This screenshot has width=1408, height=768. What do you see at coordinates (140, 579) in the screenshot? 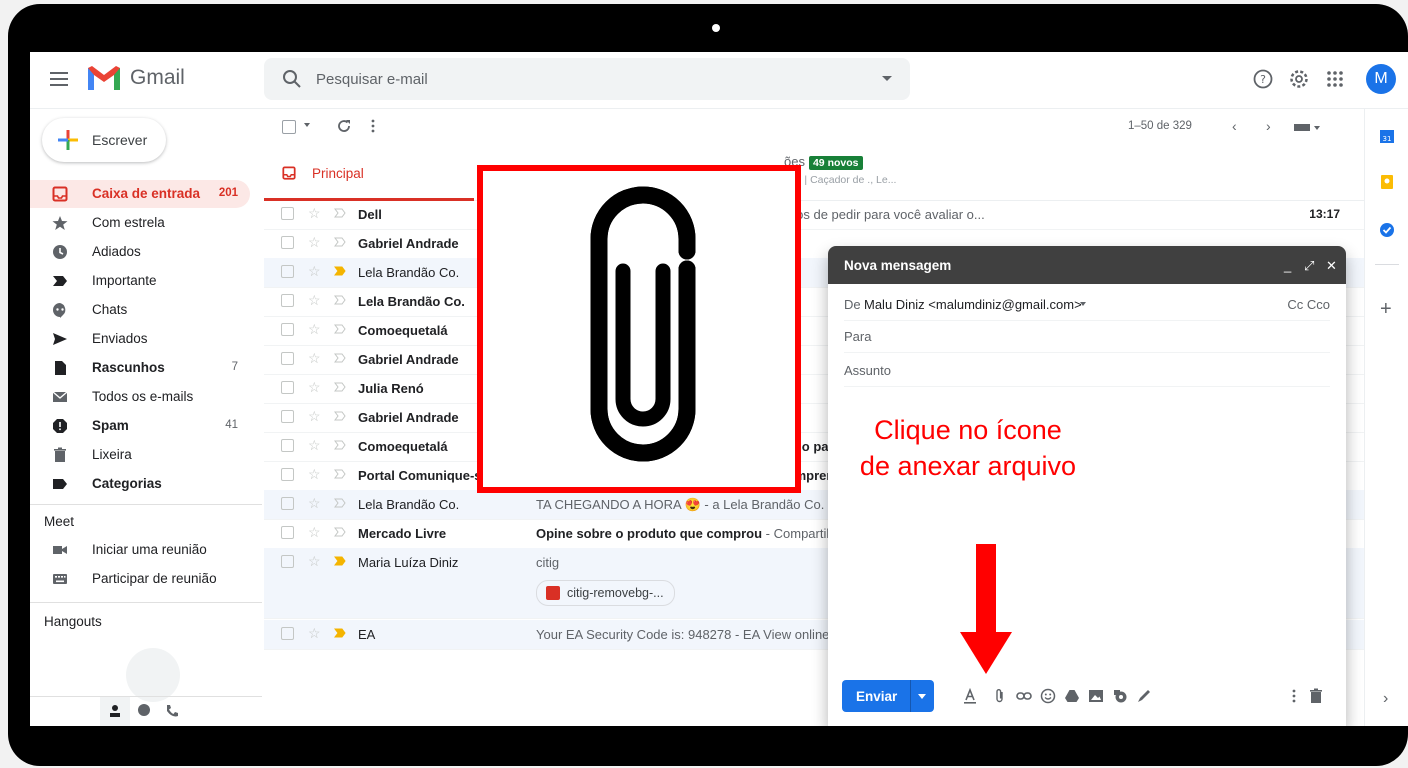
I see `meet-join: Participar de reunião` at bounding box center [140, 579].